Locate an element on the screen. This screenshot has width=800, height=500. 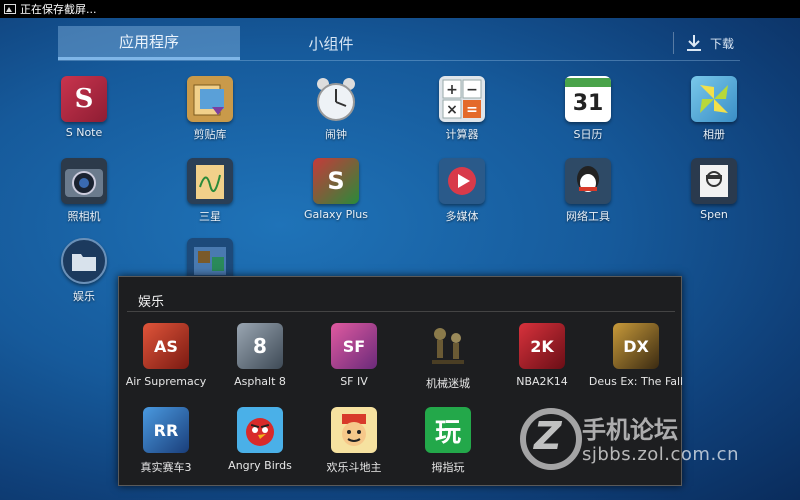
app-real-racing-3: RR 真实赛车3 is located at coordinates (166, 441).